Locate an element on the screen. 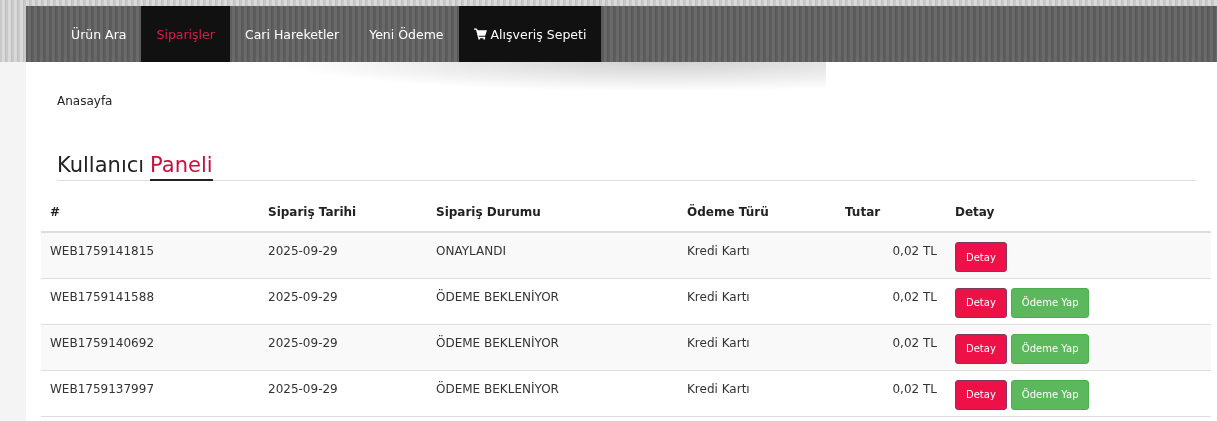 This screenshot has height=421, width=1217. table-cell: WEB1759140692 is located at coordinates (102, 342).